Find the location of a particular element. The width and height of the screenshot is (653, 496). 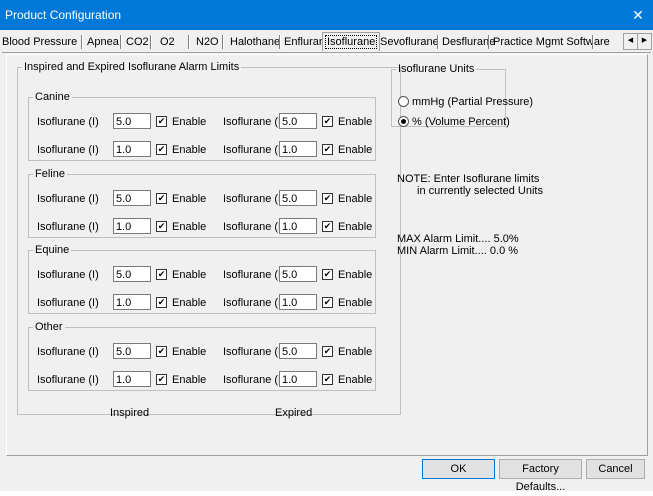

window-title: Product Configuration is located at coordinates (63, 15).